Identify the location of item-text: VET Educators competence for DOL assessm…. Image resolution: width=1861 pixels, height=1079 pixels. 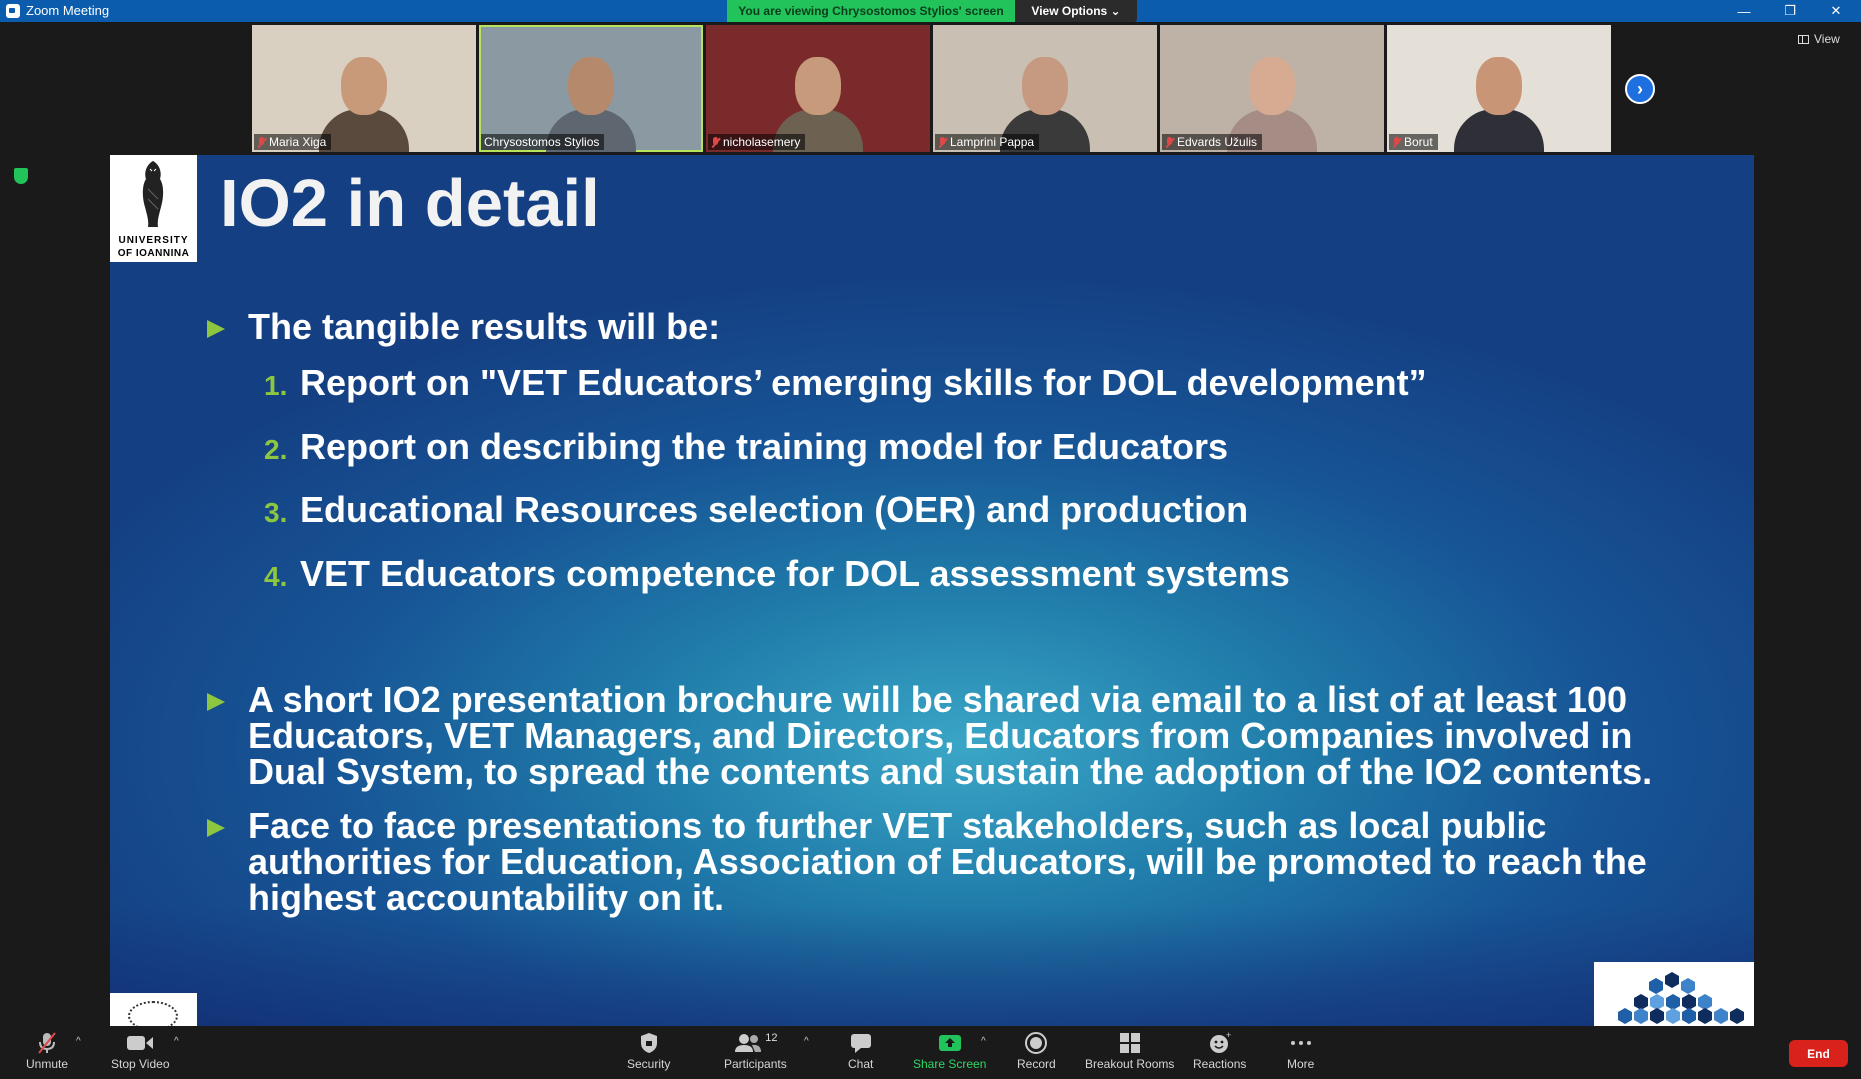
(795, 573).